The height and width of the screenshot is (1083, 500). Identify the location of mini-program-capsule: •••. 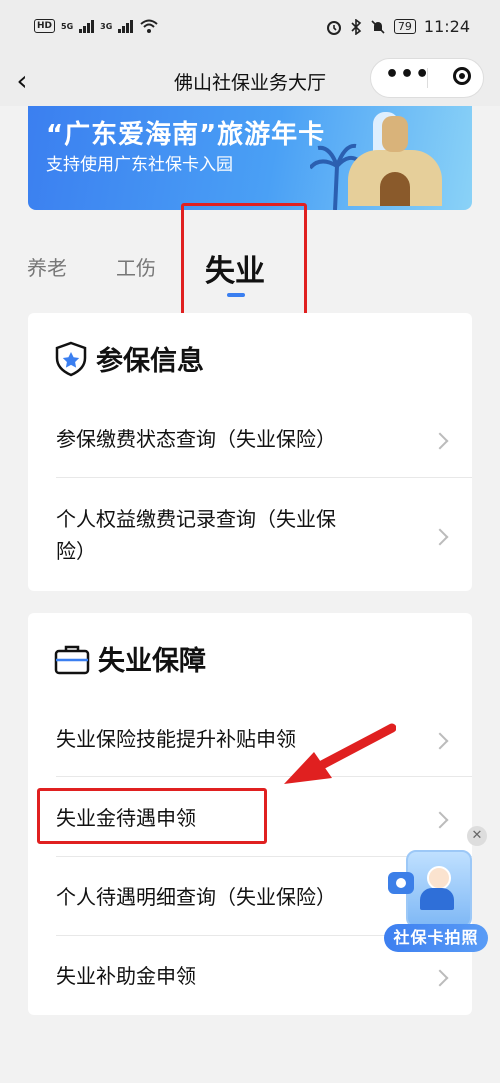
(427, 78).